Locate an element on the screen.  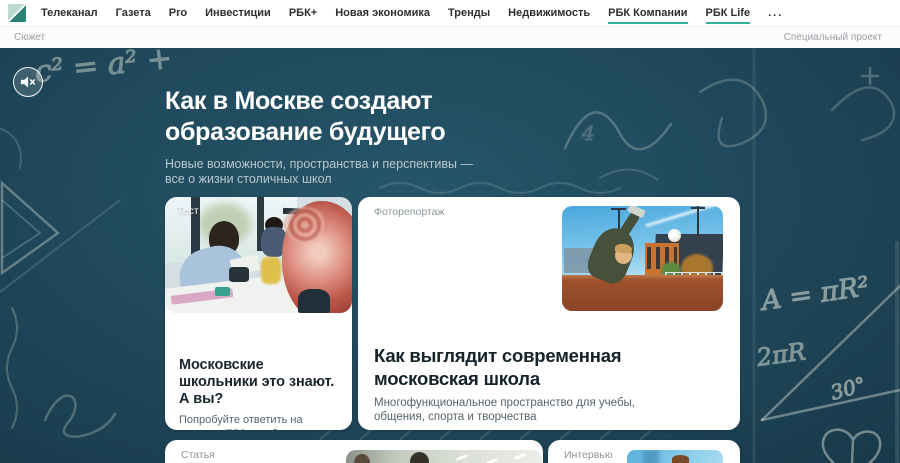
card-photoreport-image is located at coordinates (642, 258).